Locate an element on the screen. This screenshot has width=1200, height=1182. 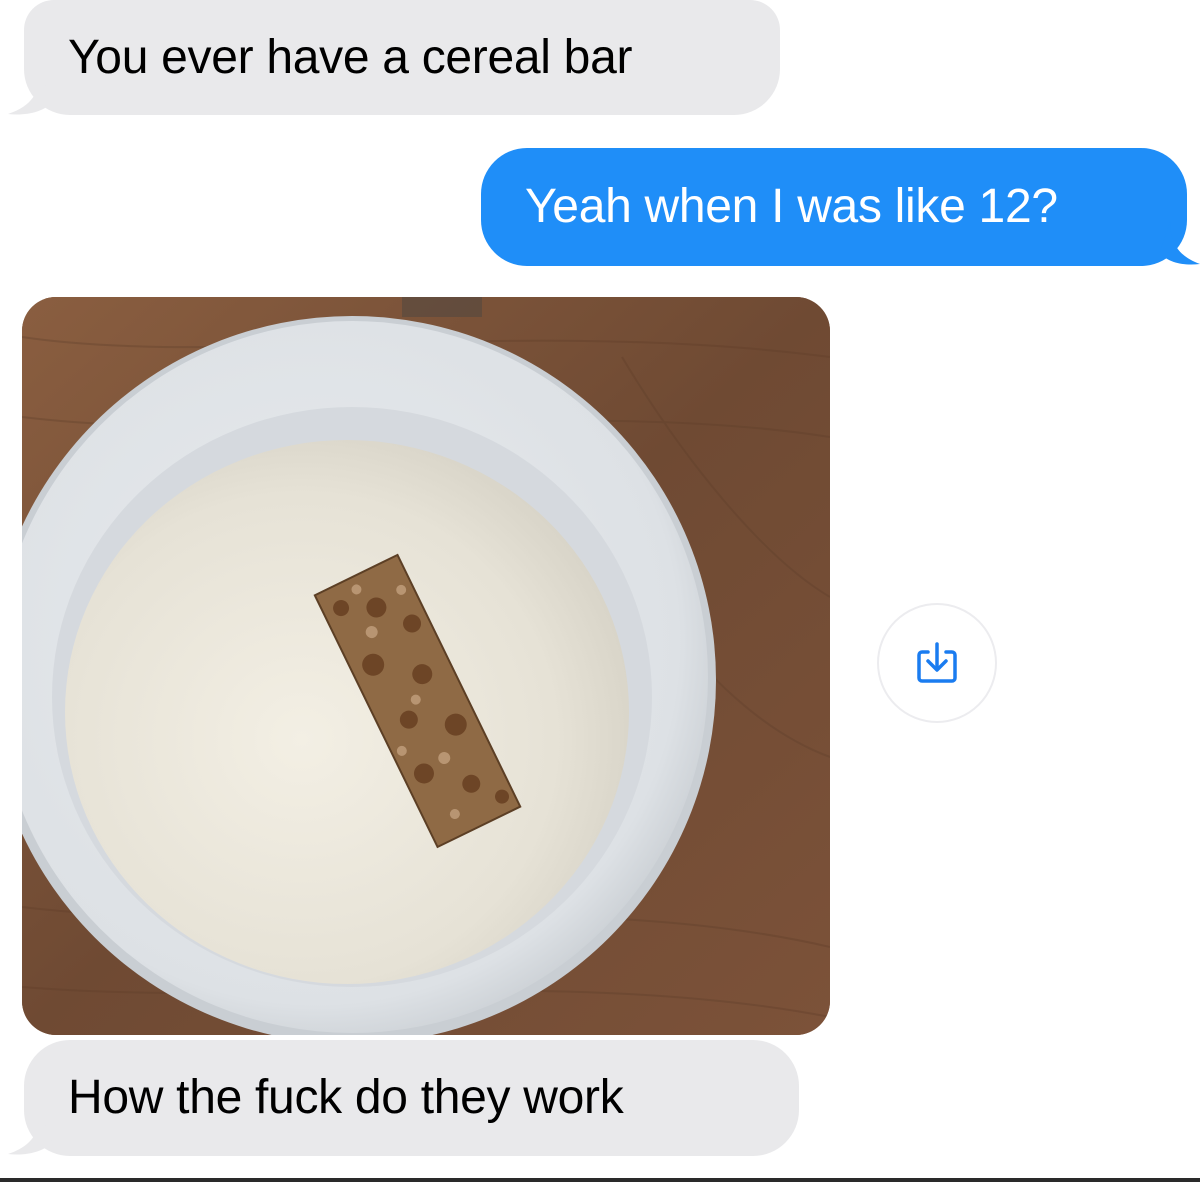
incoming-message-bubble: How the fuck do they work is located at coordinates (411, 1098).